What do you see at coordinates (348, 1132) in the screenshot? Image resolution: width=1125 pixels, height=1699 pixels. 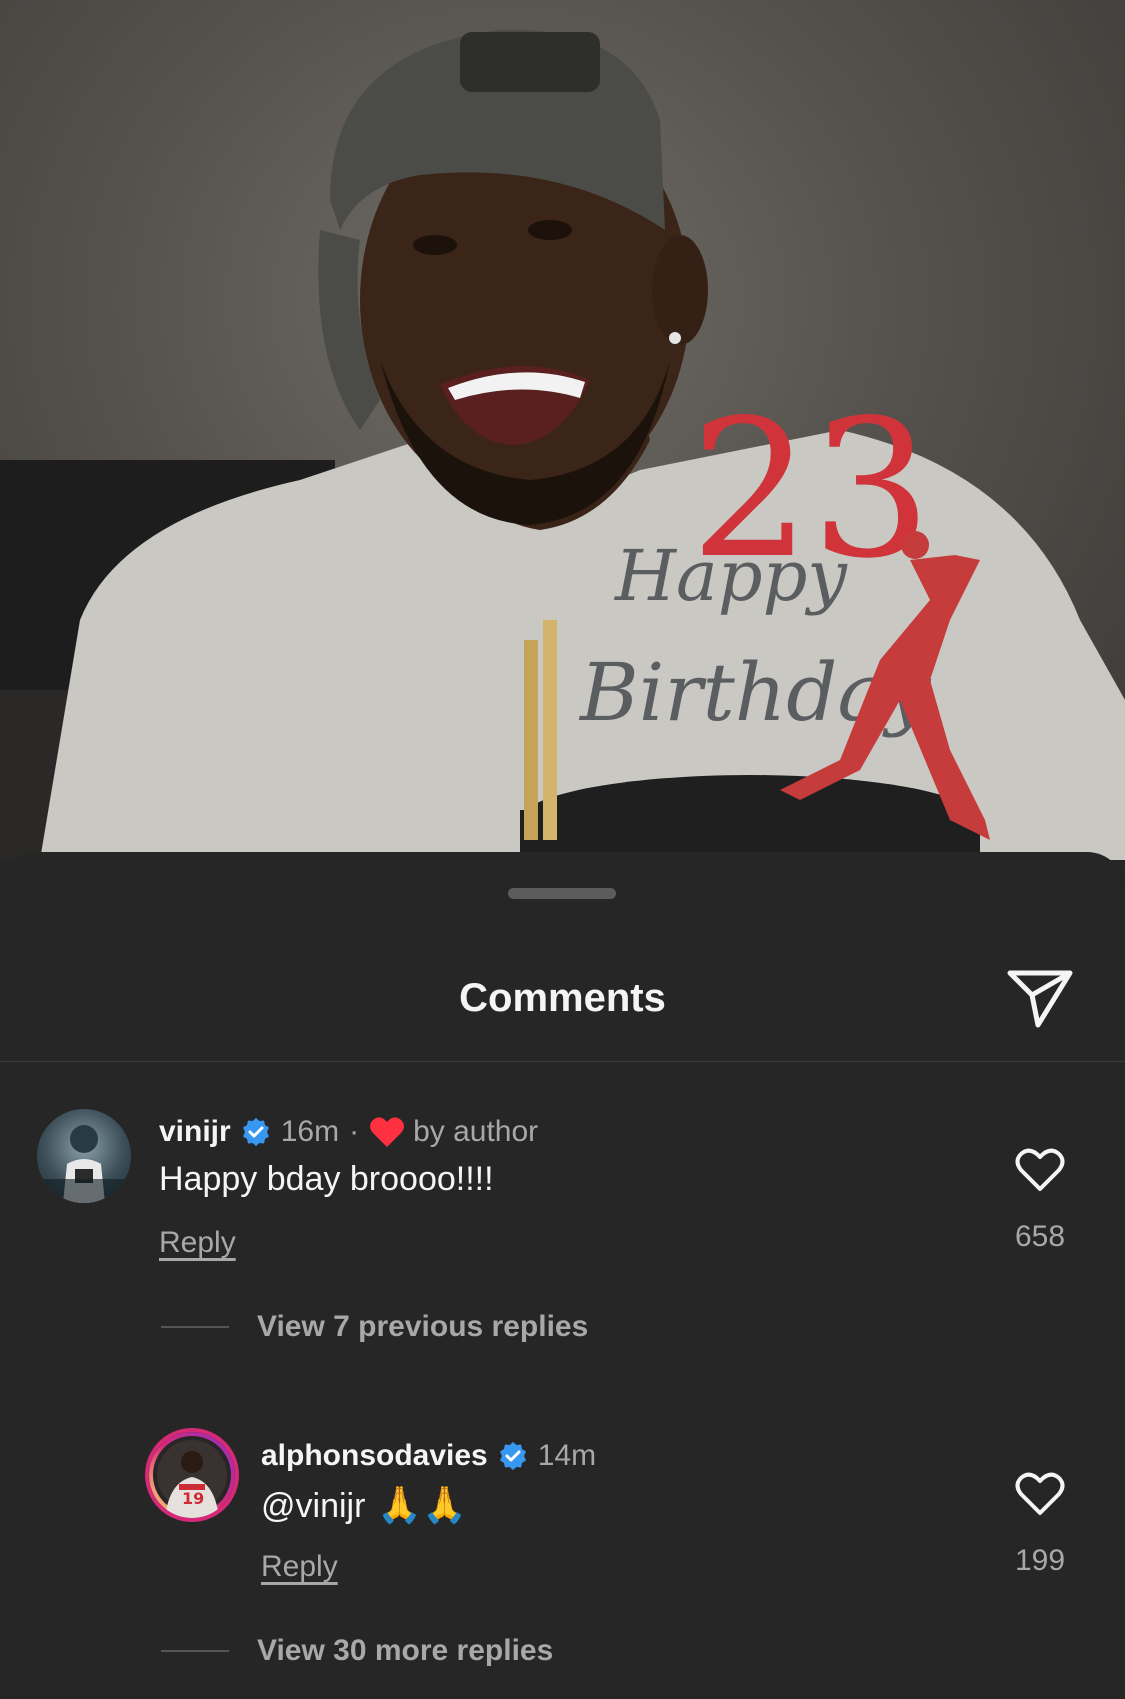 I see `comment-meta: vinijr 16m · by author` at bounding box center [348, 1132].